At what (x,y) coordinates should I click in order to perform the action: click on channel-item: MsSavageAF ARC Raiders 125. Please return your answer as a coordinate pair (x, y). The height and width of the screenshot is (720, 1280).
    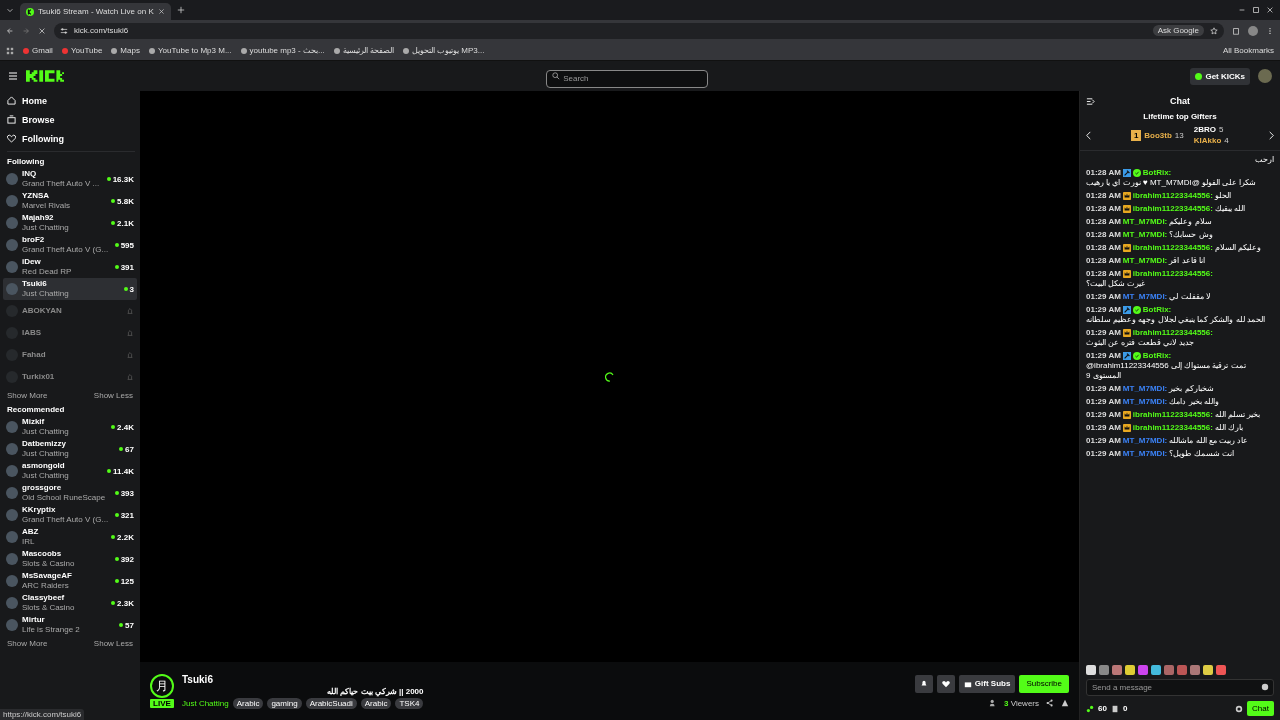
    Looking at the image, I should click on (70, 581).